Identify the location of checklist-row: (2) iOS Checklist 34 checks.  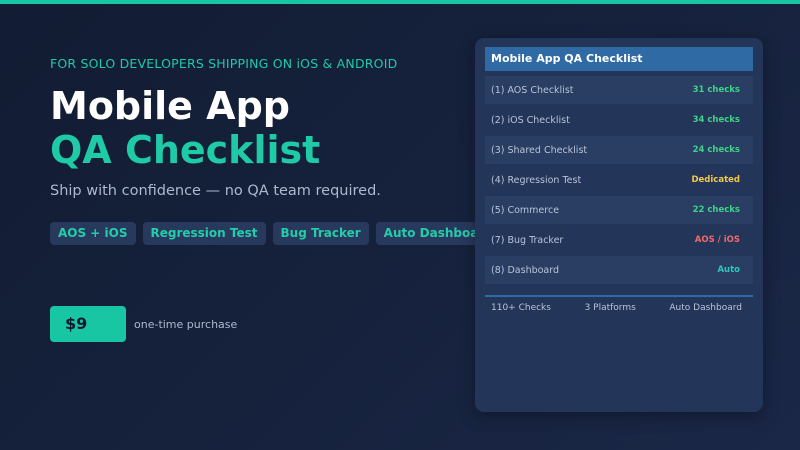
(619, 120).